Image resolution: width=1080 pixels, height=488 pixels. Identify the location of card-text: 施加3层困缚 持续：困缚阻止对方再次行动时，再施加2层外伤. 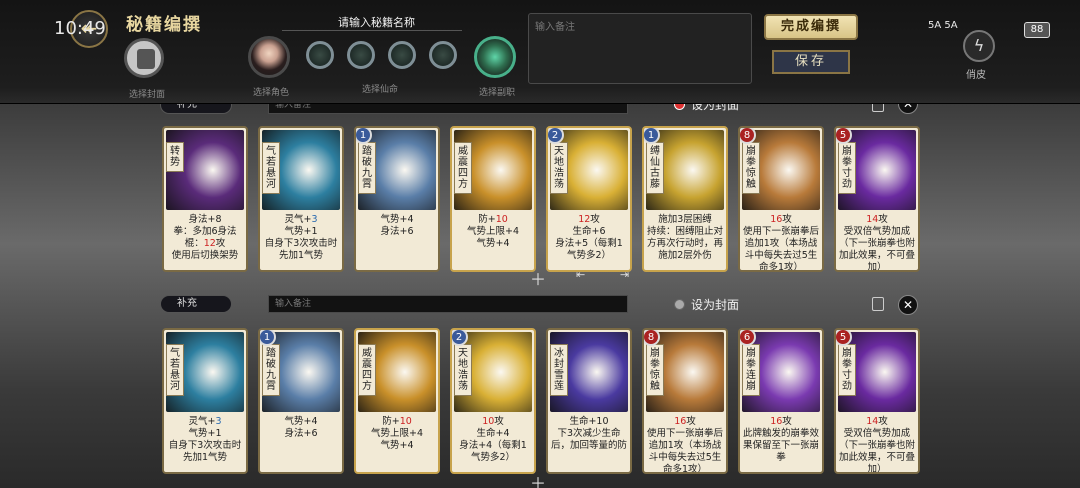
(685, 237).